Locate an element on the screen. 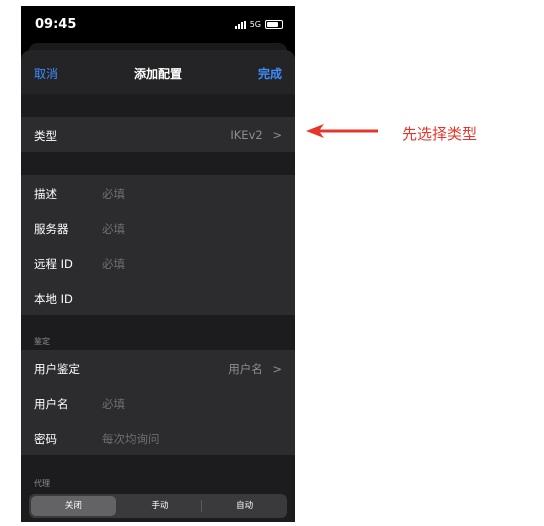 Image resolution: width=544 pixels, height=526 pixels. type-group: 类型 IKEv2 > is located at coordinates (158, 134).